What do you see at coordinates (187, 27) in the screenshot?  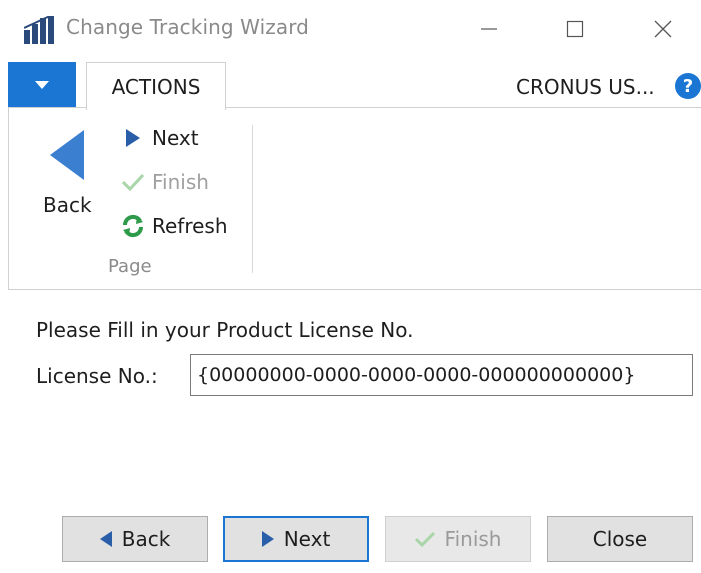 I see `window-title: Change Tracking Wizard` at bounding box center [187, 27].